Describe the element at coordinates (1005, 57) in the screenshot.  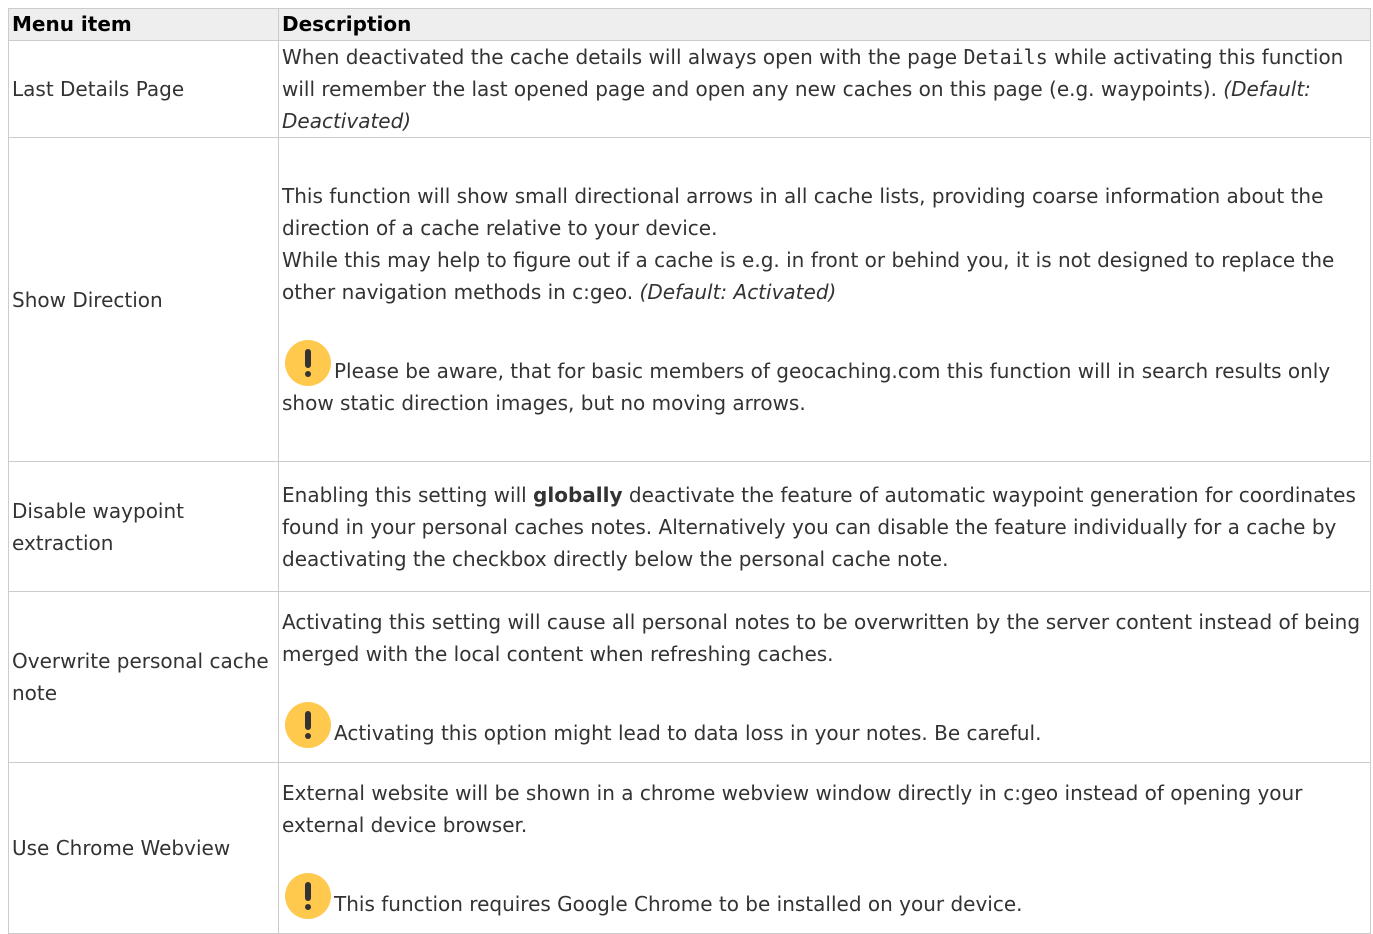
I see `details-code: Details` at that location.